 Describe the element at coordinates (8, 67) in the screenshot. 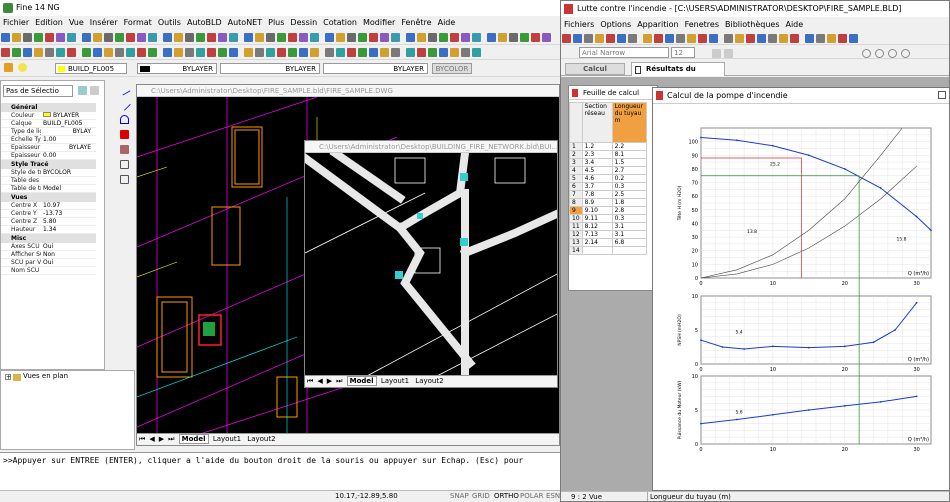

I see `layer-icon` at that location.